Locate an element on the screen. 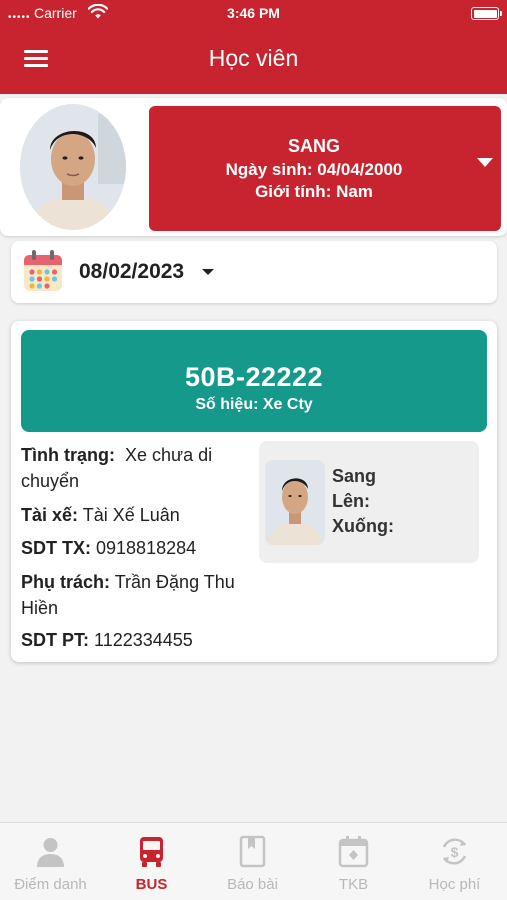 The height and width of the screenshot is (900, 507). tab-hoc-phi: $ Học phí is located at coordinates (454, 861).